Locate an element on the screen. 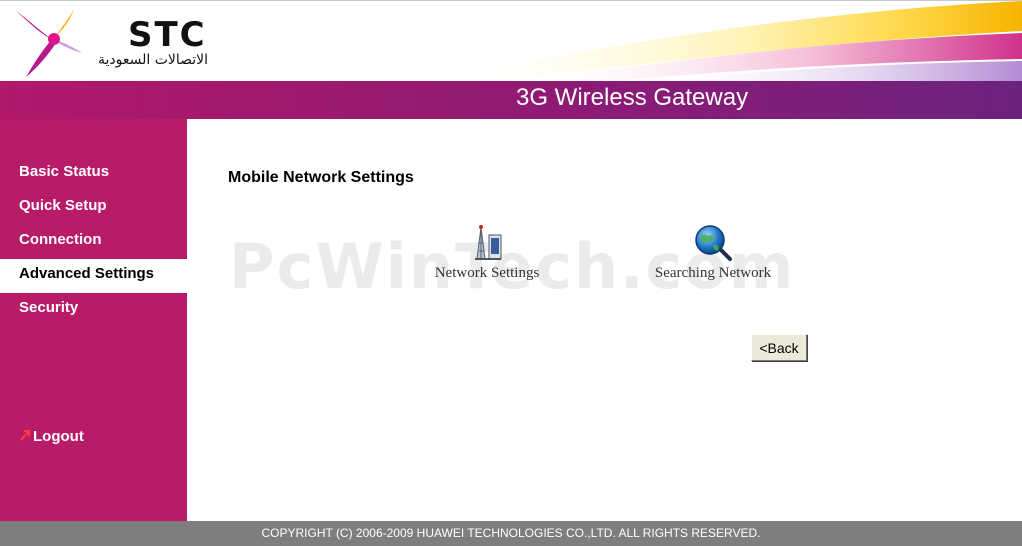 This screenshot has width=1022, height=546. sidebar-item-quick-setup: Quick Setup is located at coordinates (93, 208).